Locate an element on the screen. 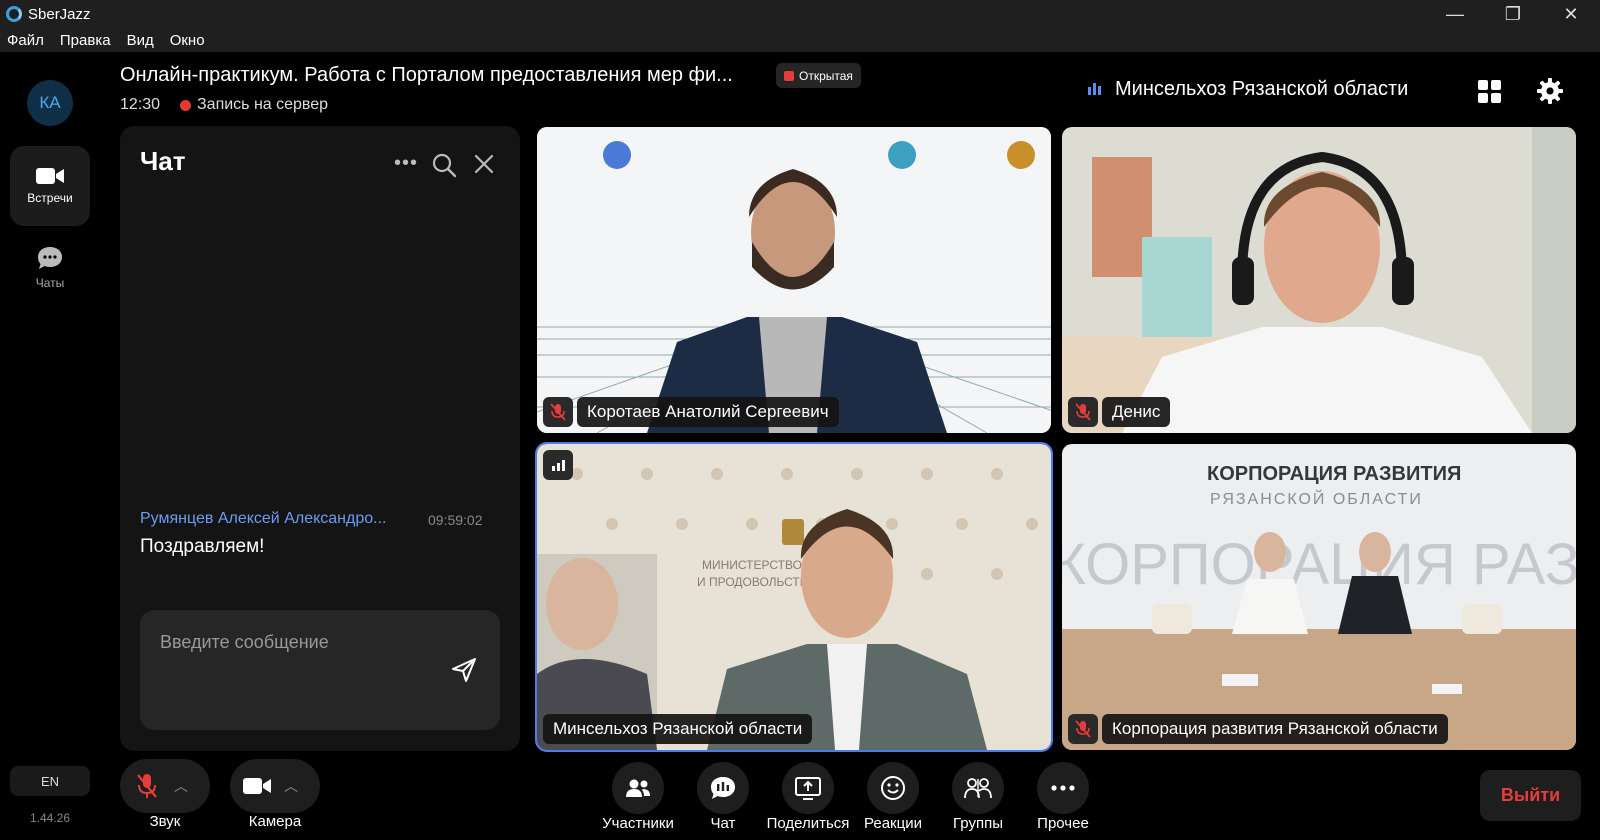 The height and width of the screenshot is (840, 1600). minimize-button: — is located at coordinates (1455, 14).